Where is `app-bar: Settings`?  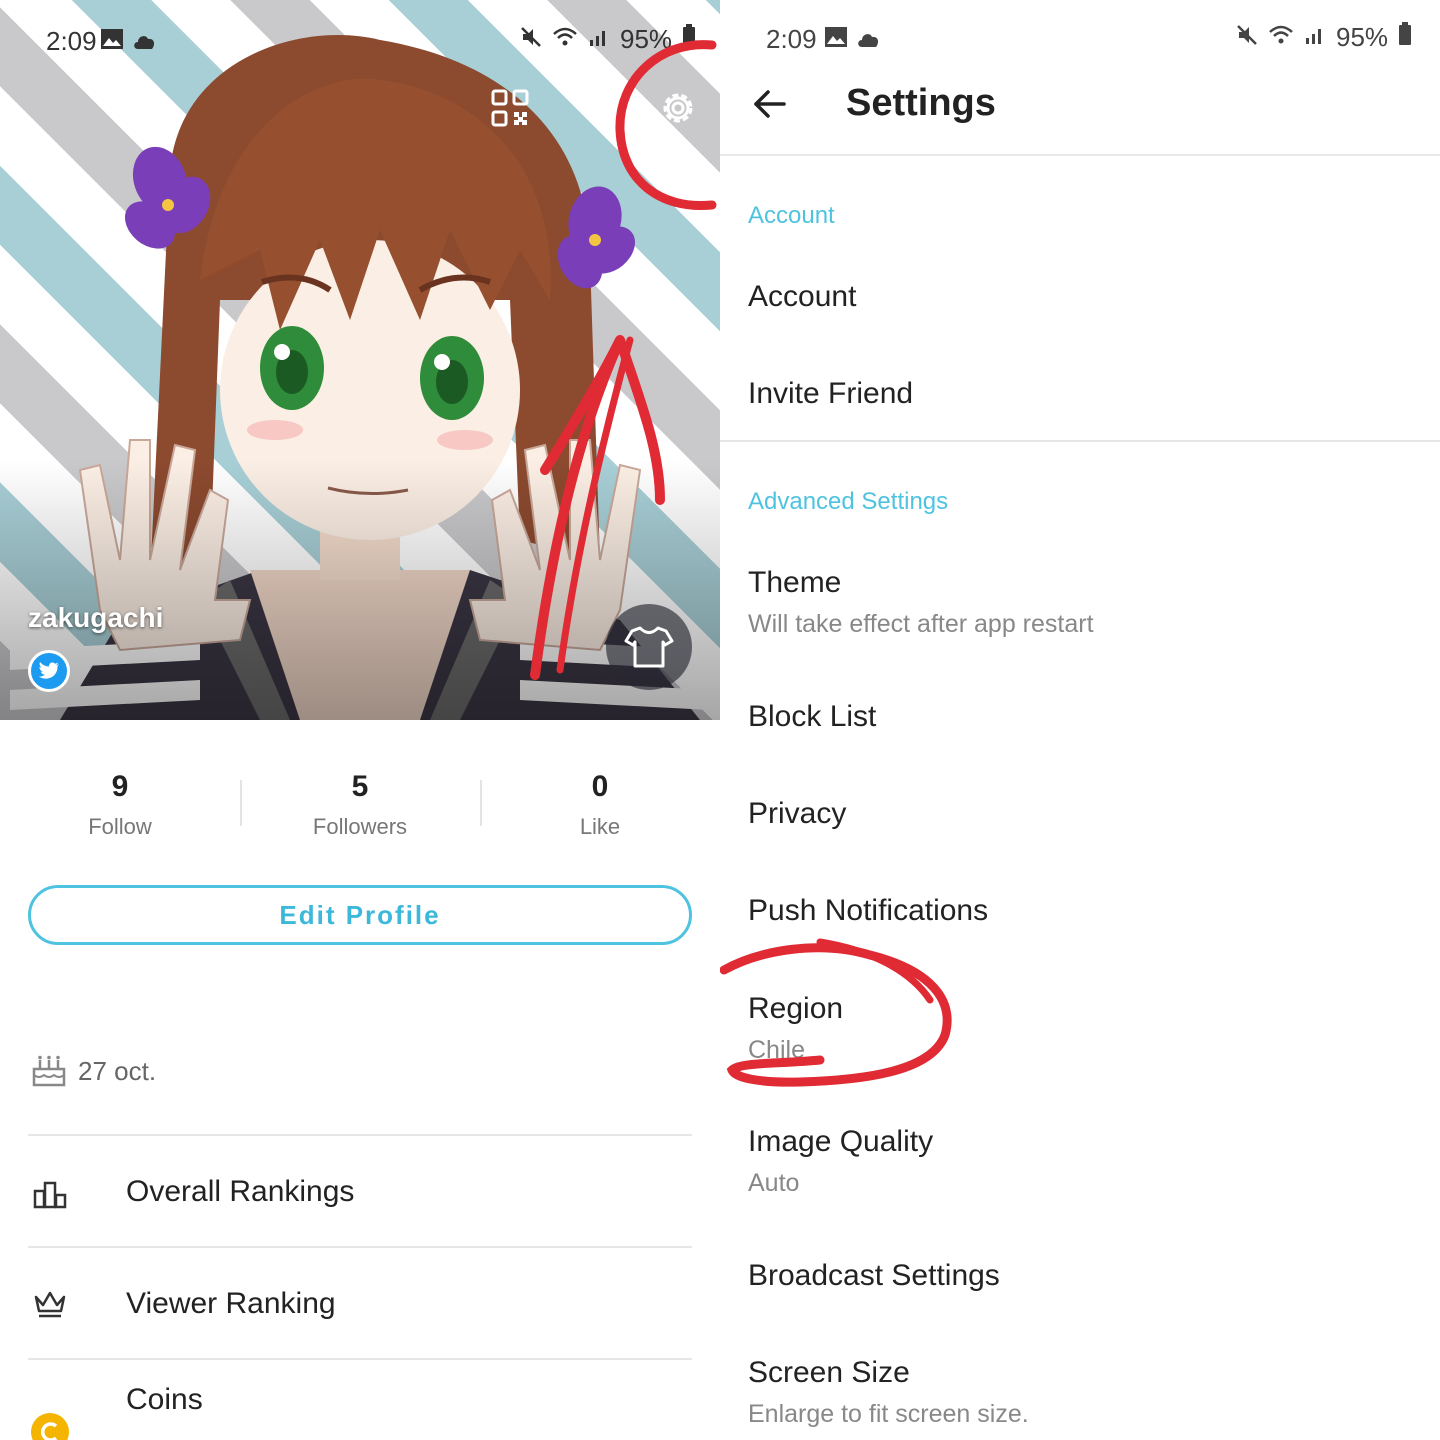
app-bar: Settings is located at coordinates (1080, 108).